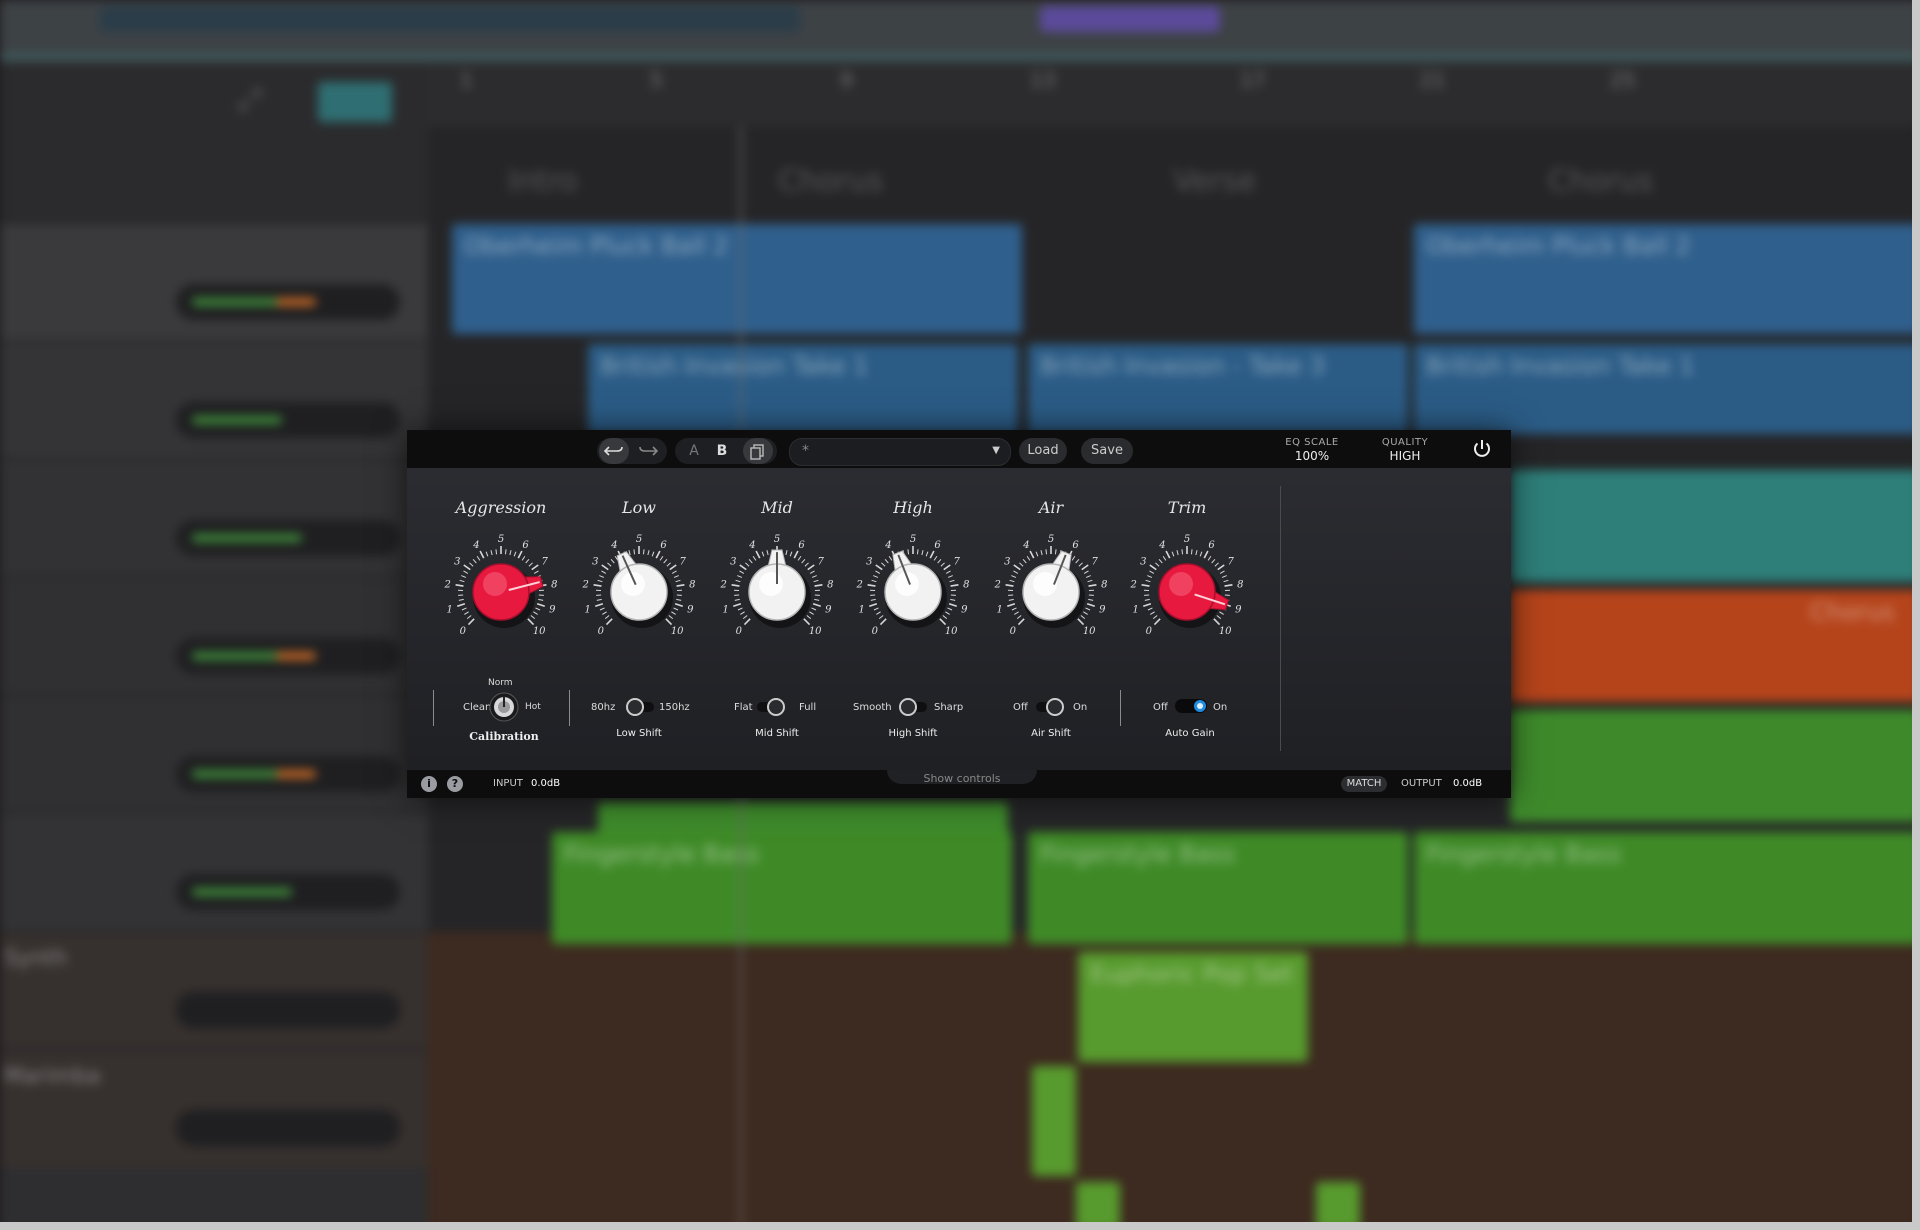 This screenshot has width=1920, height=1230. What do you see at coordinates (640, 707) in the screenshot?
I see `low-shift-switch` at bounding box center [640, 707].